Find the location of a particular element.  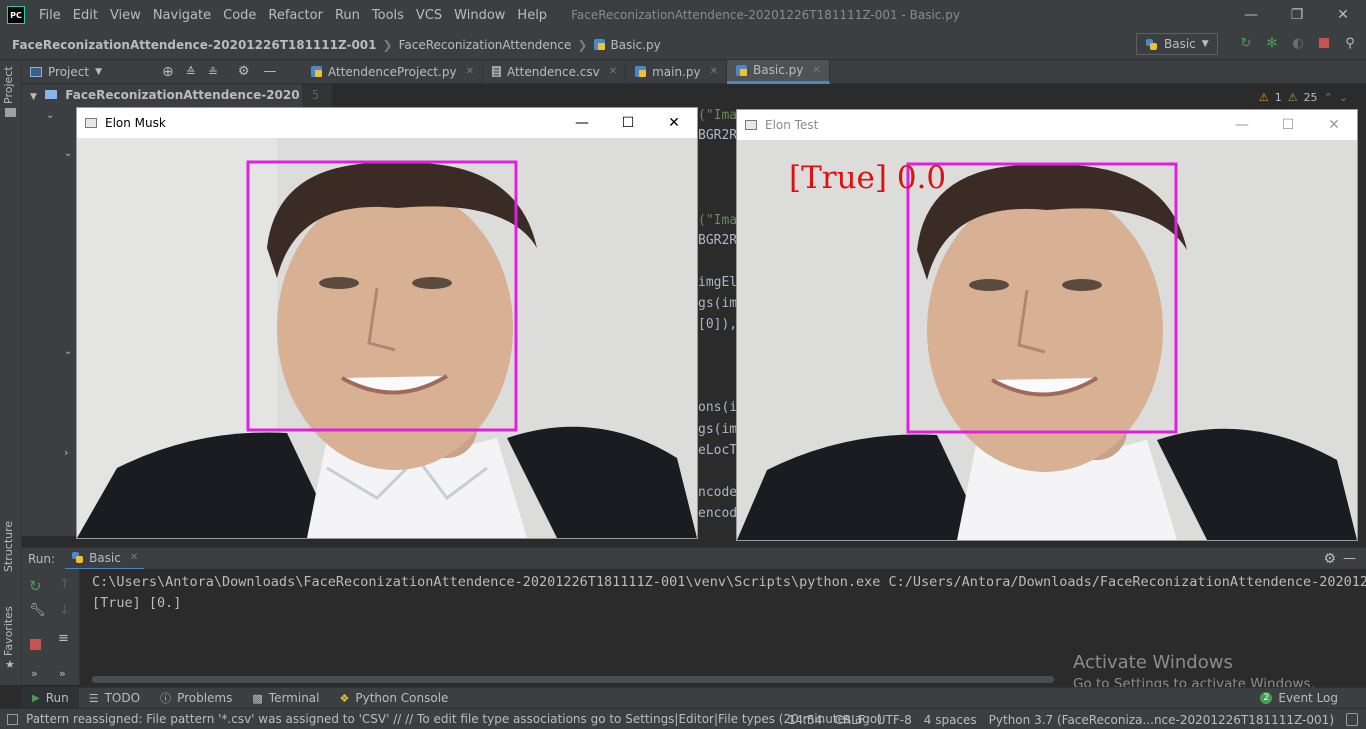

cv-window-titlebar: Elon Musk — ☐ ✕ is located at coordinates (387, 123).